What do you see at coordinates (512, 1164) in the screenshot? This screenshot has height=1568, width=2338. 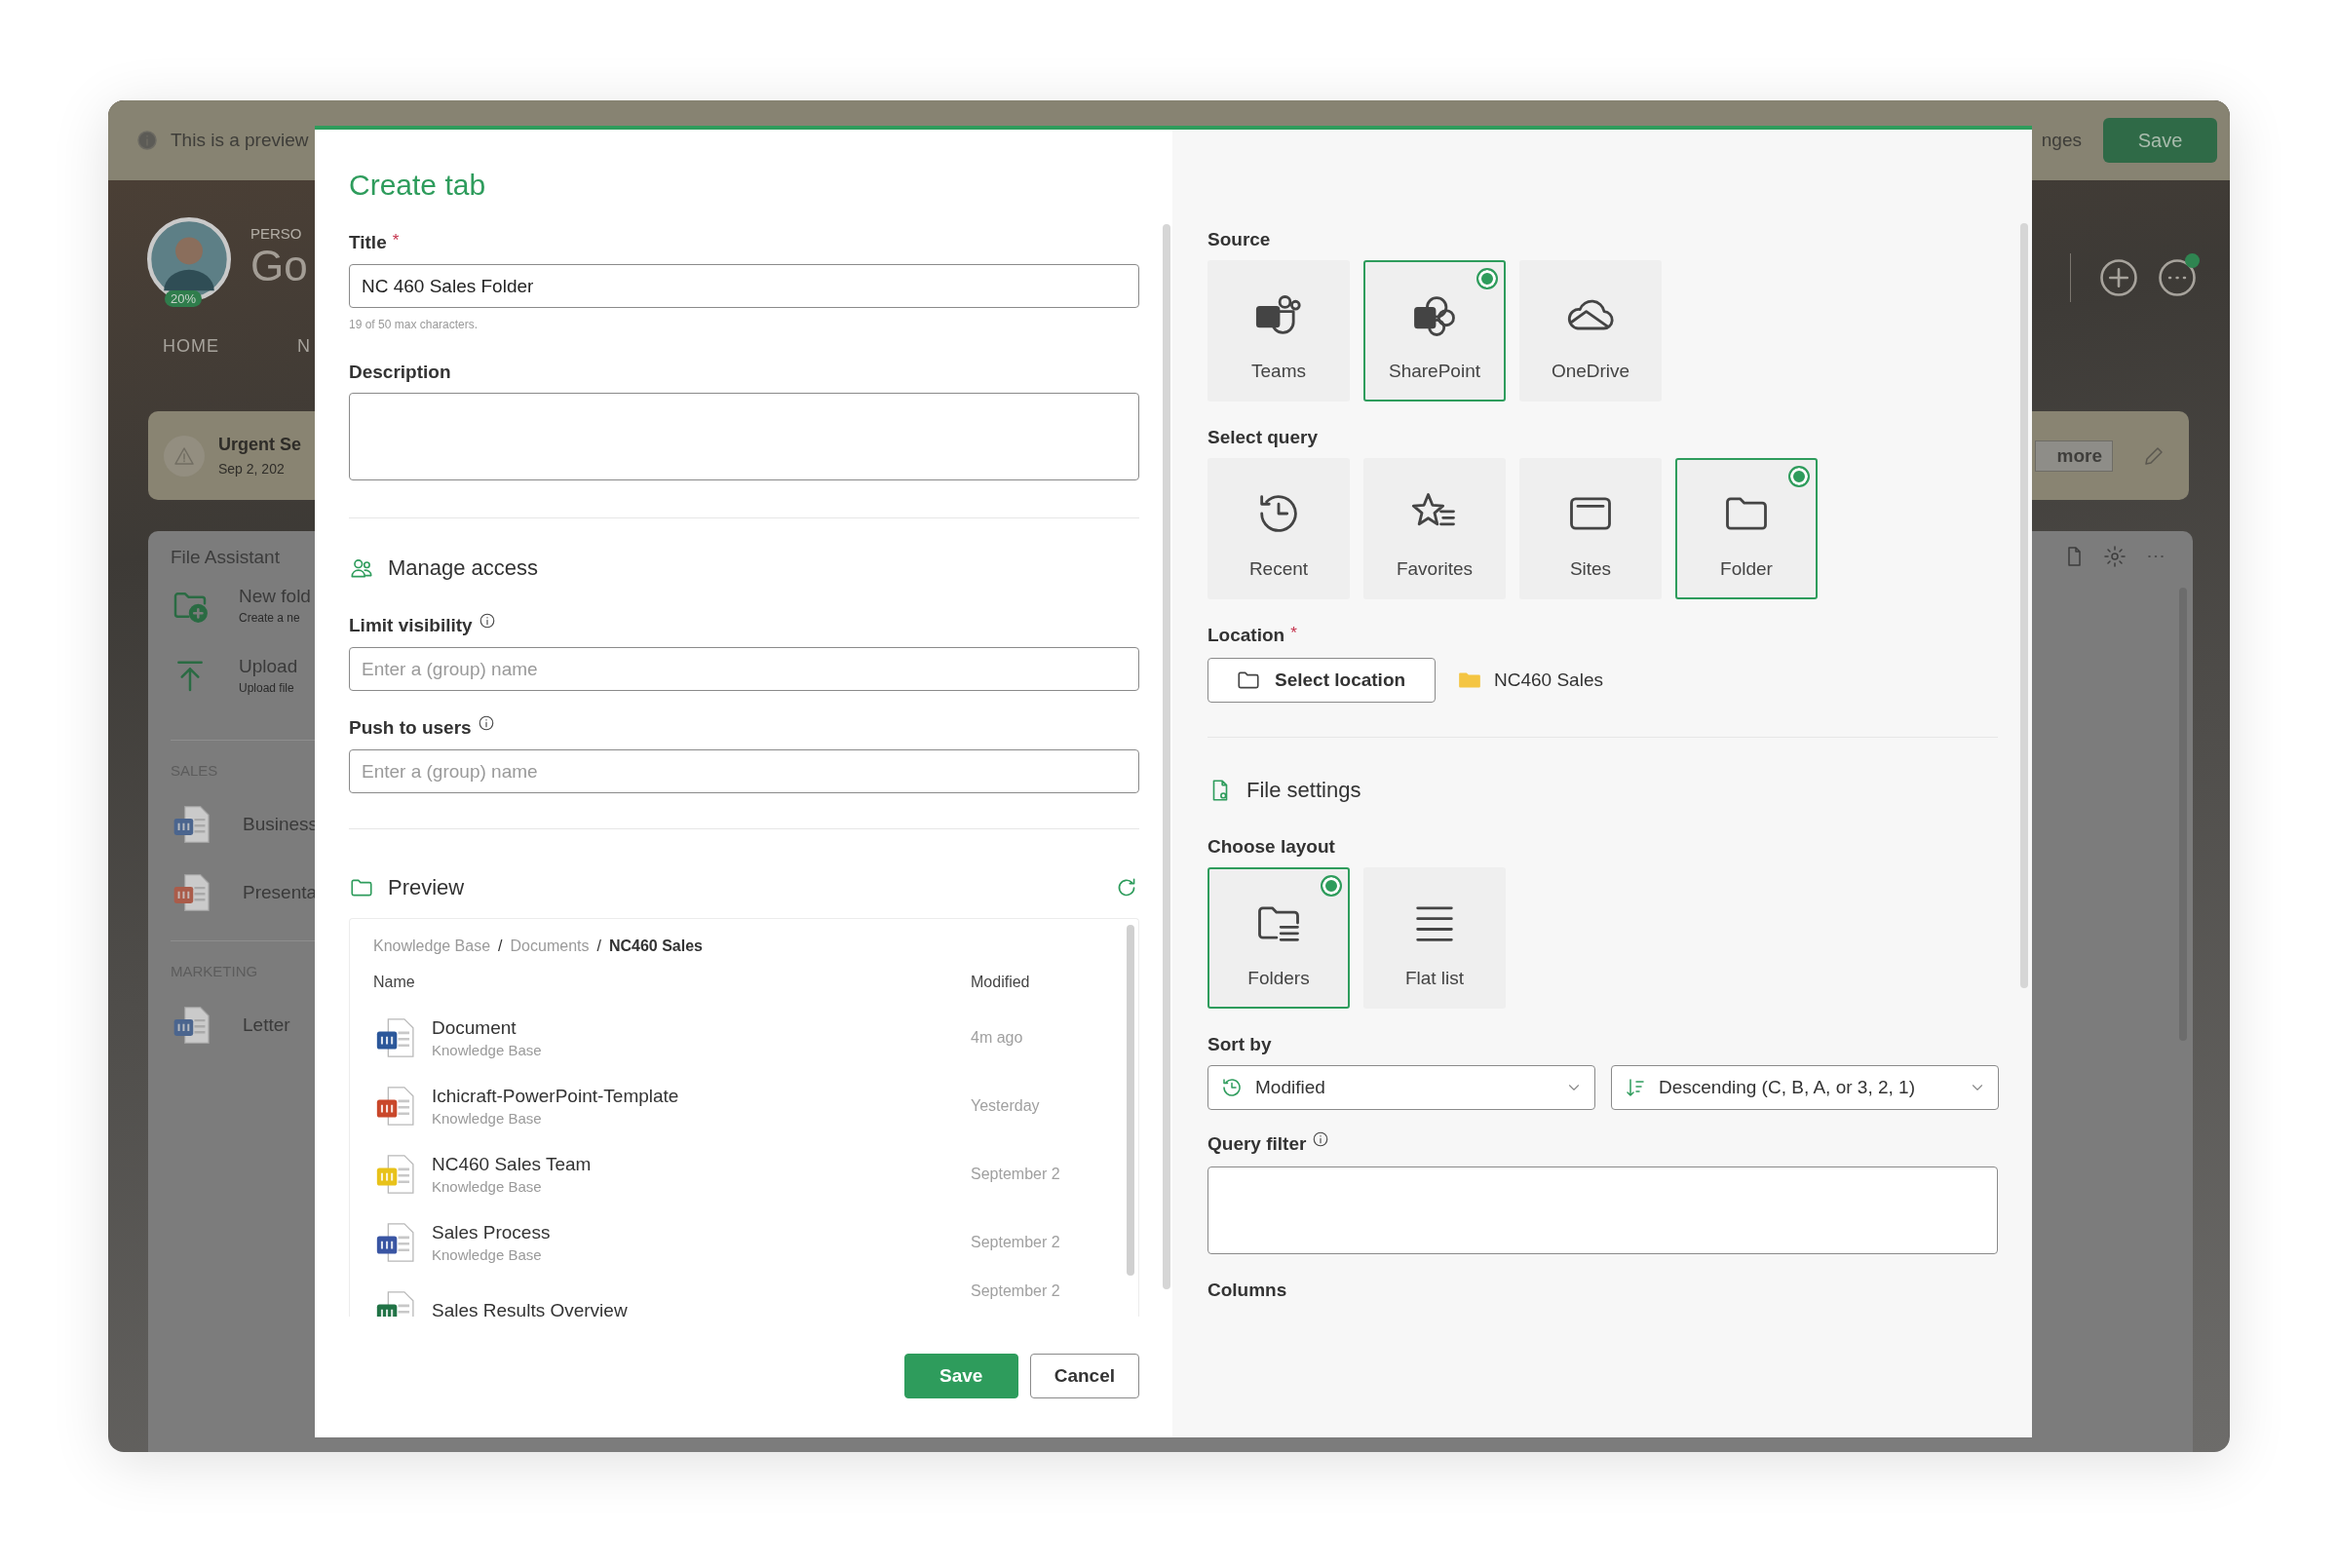 I see `file-name: NC460 Sales Team` at bounding box center [512, 1164].